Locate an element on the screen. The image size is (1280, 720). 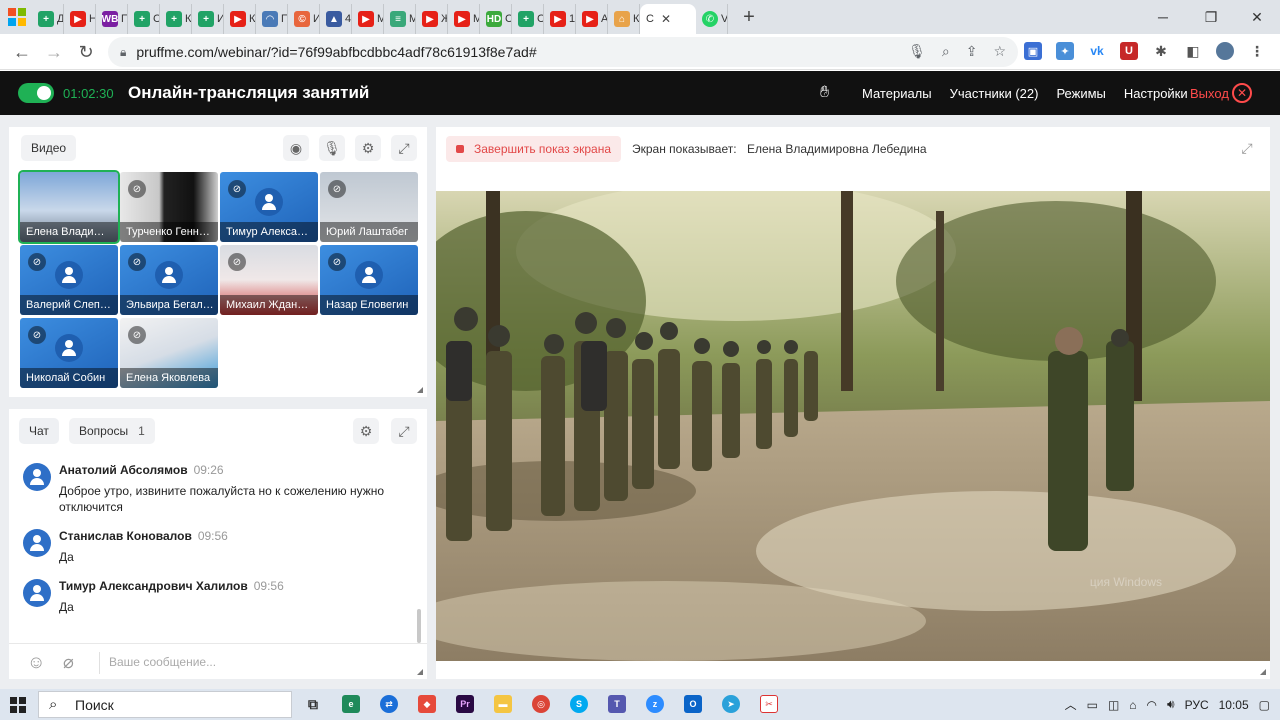
forward-icon: → is located at coordinates (54, 52).